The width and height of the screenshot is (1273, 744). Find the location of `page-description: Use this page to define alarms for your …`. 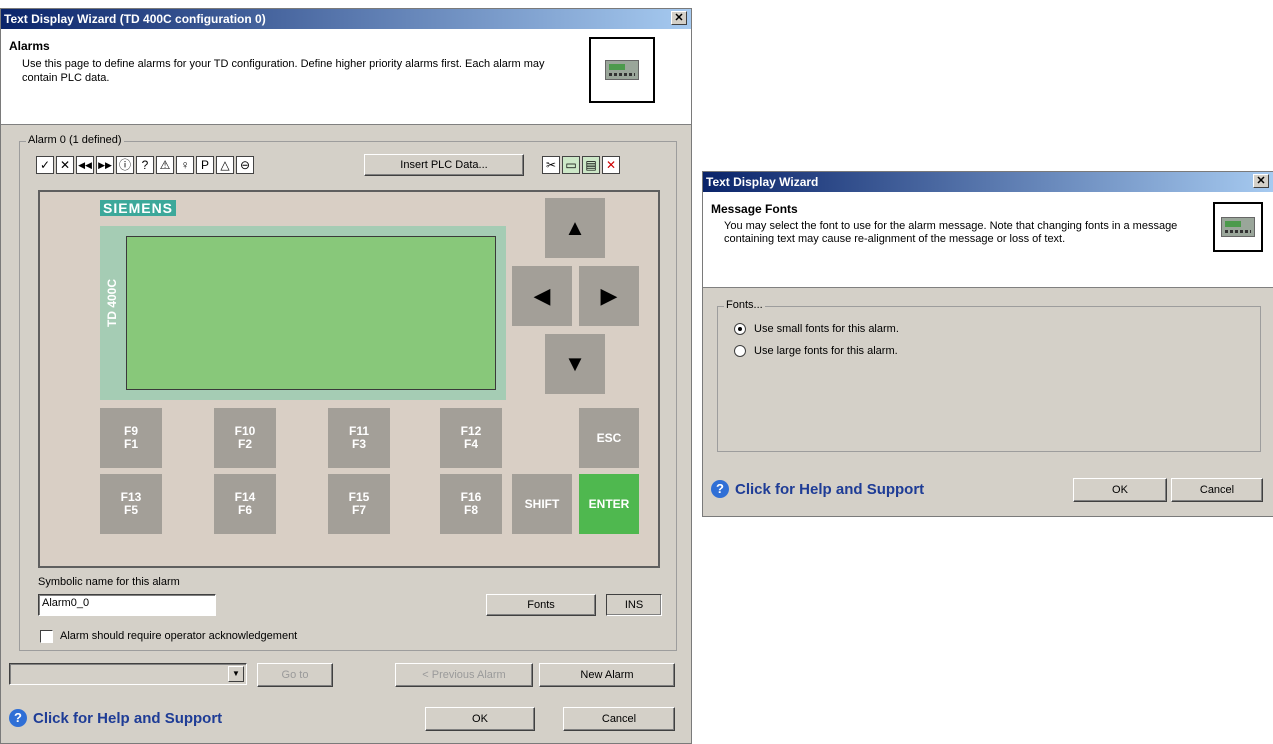

page-description: Use this page to define alarms for your … is located at coordinates (283, 71).